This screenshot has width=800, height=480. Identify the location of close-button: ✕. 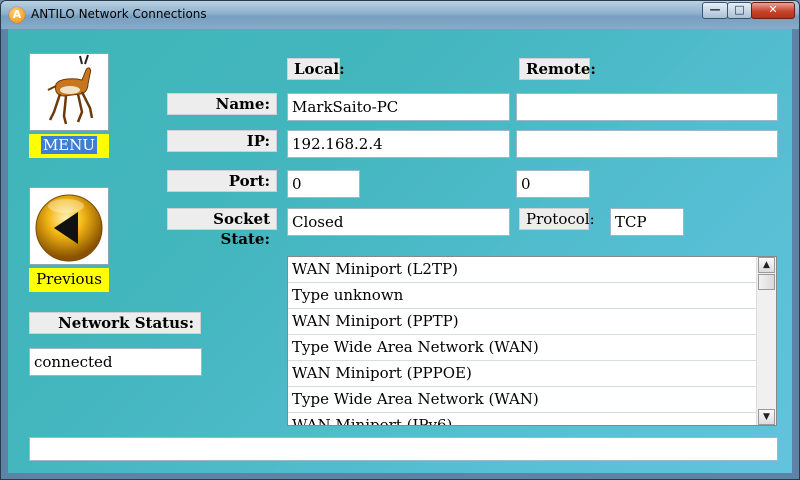
(773, 10).